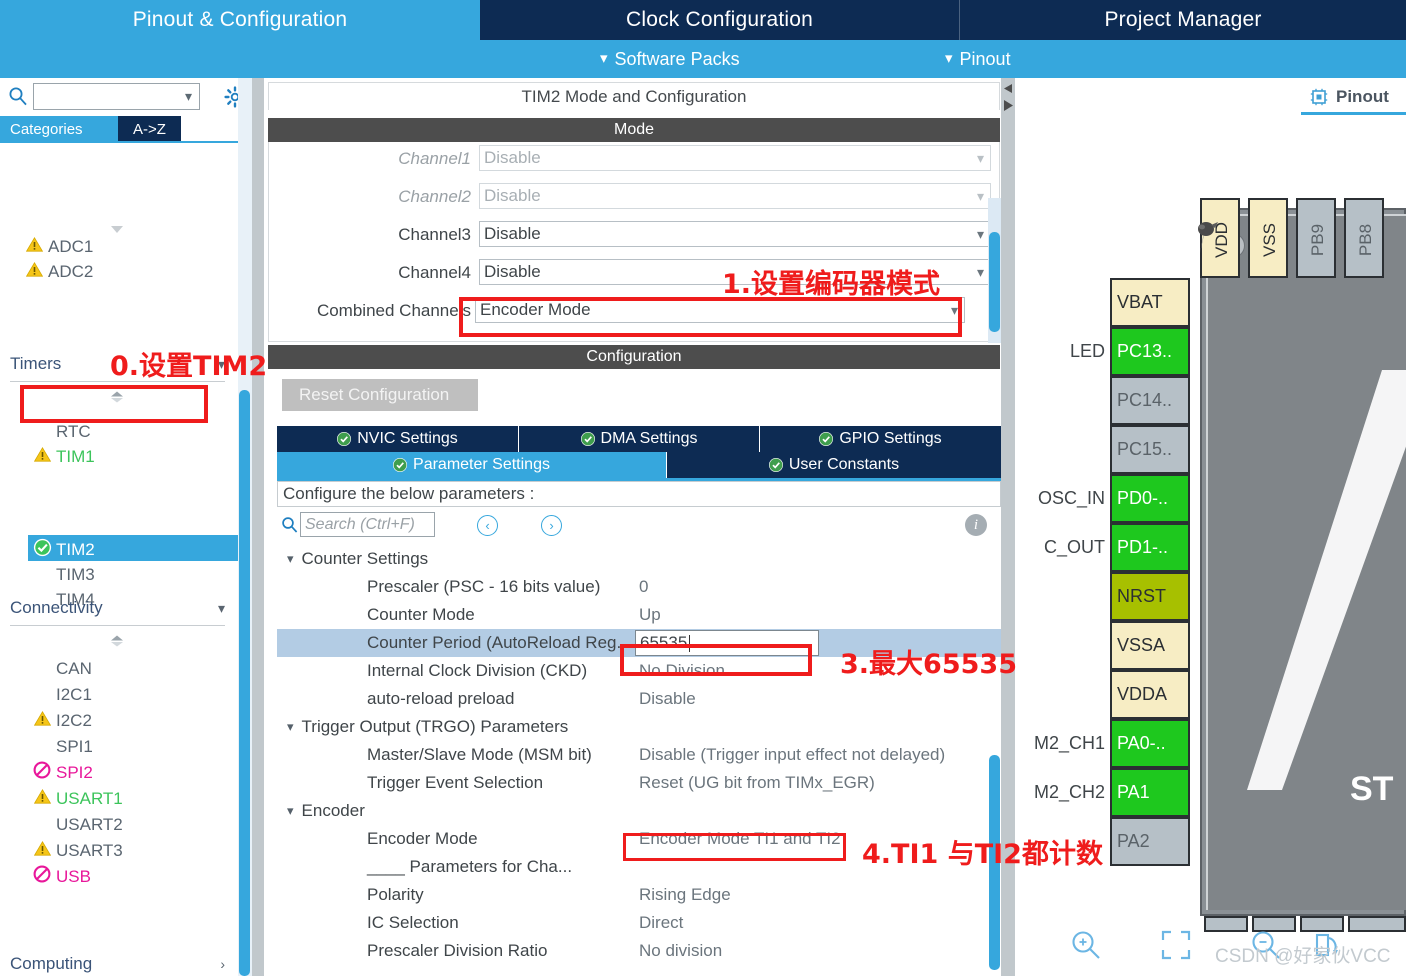  What do you see at coordinates (244, 683) in the screenshot?
I see `left-panel-scrollbar-thumb` at bounding box center [244, 683].